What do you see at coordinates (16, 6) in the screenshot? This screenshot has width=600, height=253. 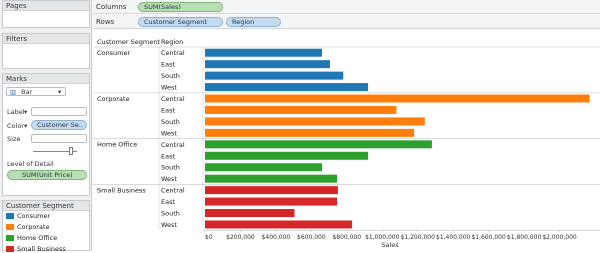 I see `pages-card-title: Pages` at bounding box center [16, 6].